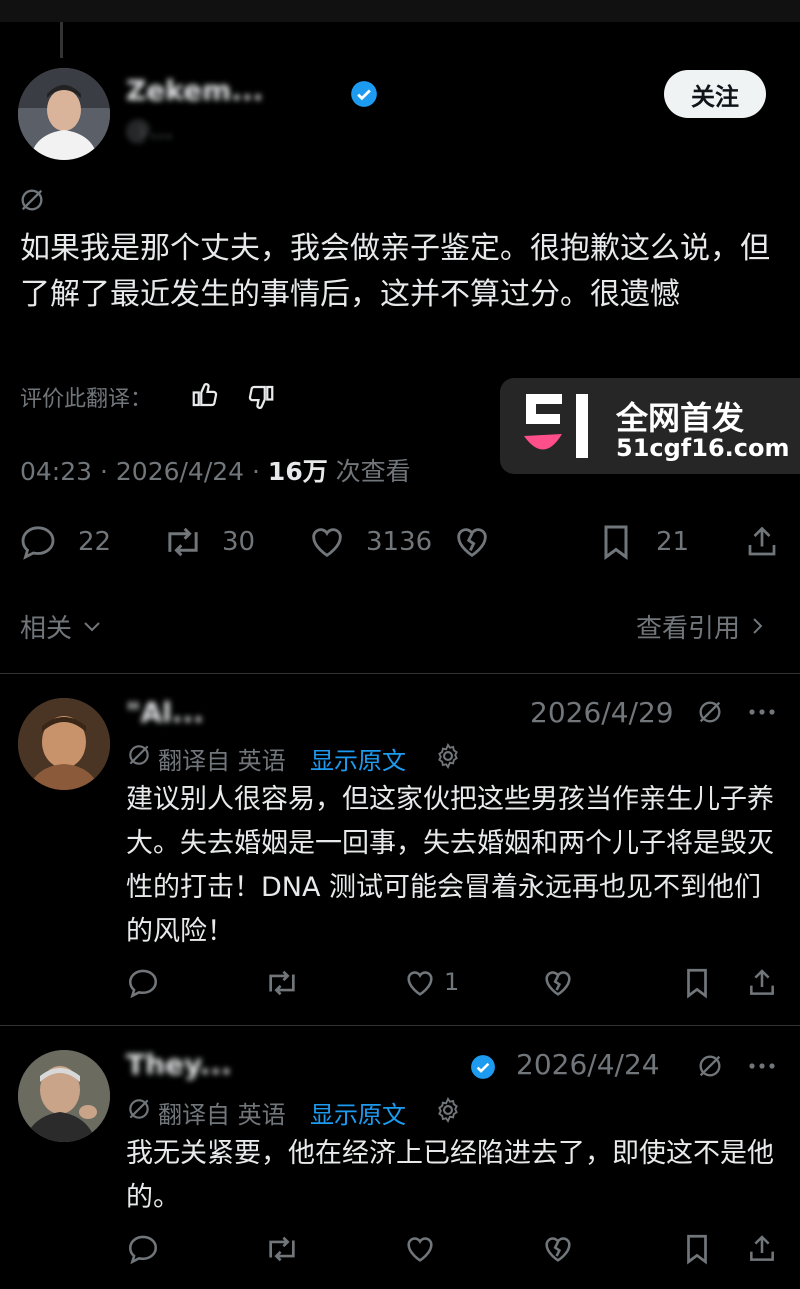  What do you see at coordinates (61, 40) in the screenshot?
I see `thread-connector-line` at bounding box center [61, 40].